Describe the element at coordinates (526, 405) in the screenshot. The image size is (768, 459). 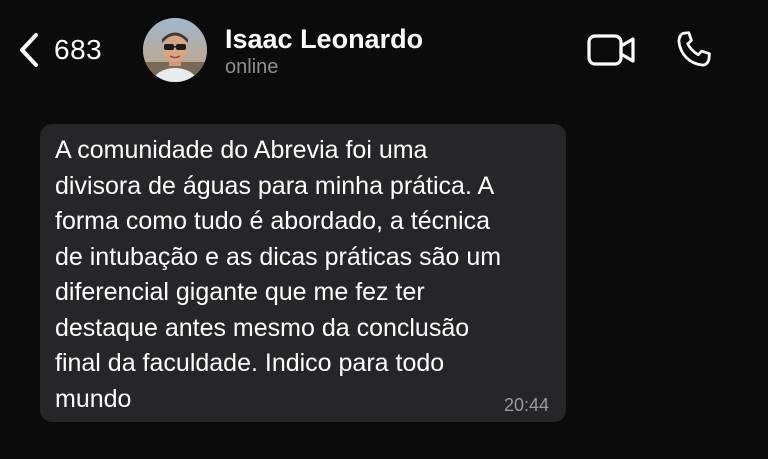
I see `message-timestamp: 20:44` at that location.